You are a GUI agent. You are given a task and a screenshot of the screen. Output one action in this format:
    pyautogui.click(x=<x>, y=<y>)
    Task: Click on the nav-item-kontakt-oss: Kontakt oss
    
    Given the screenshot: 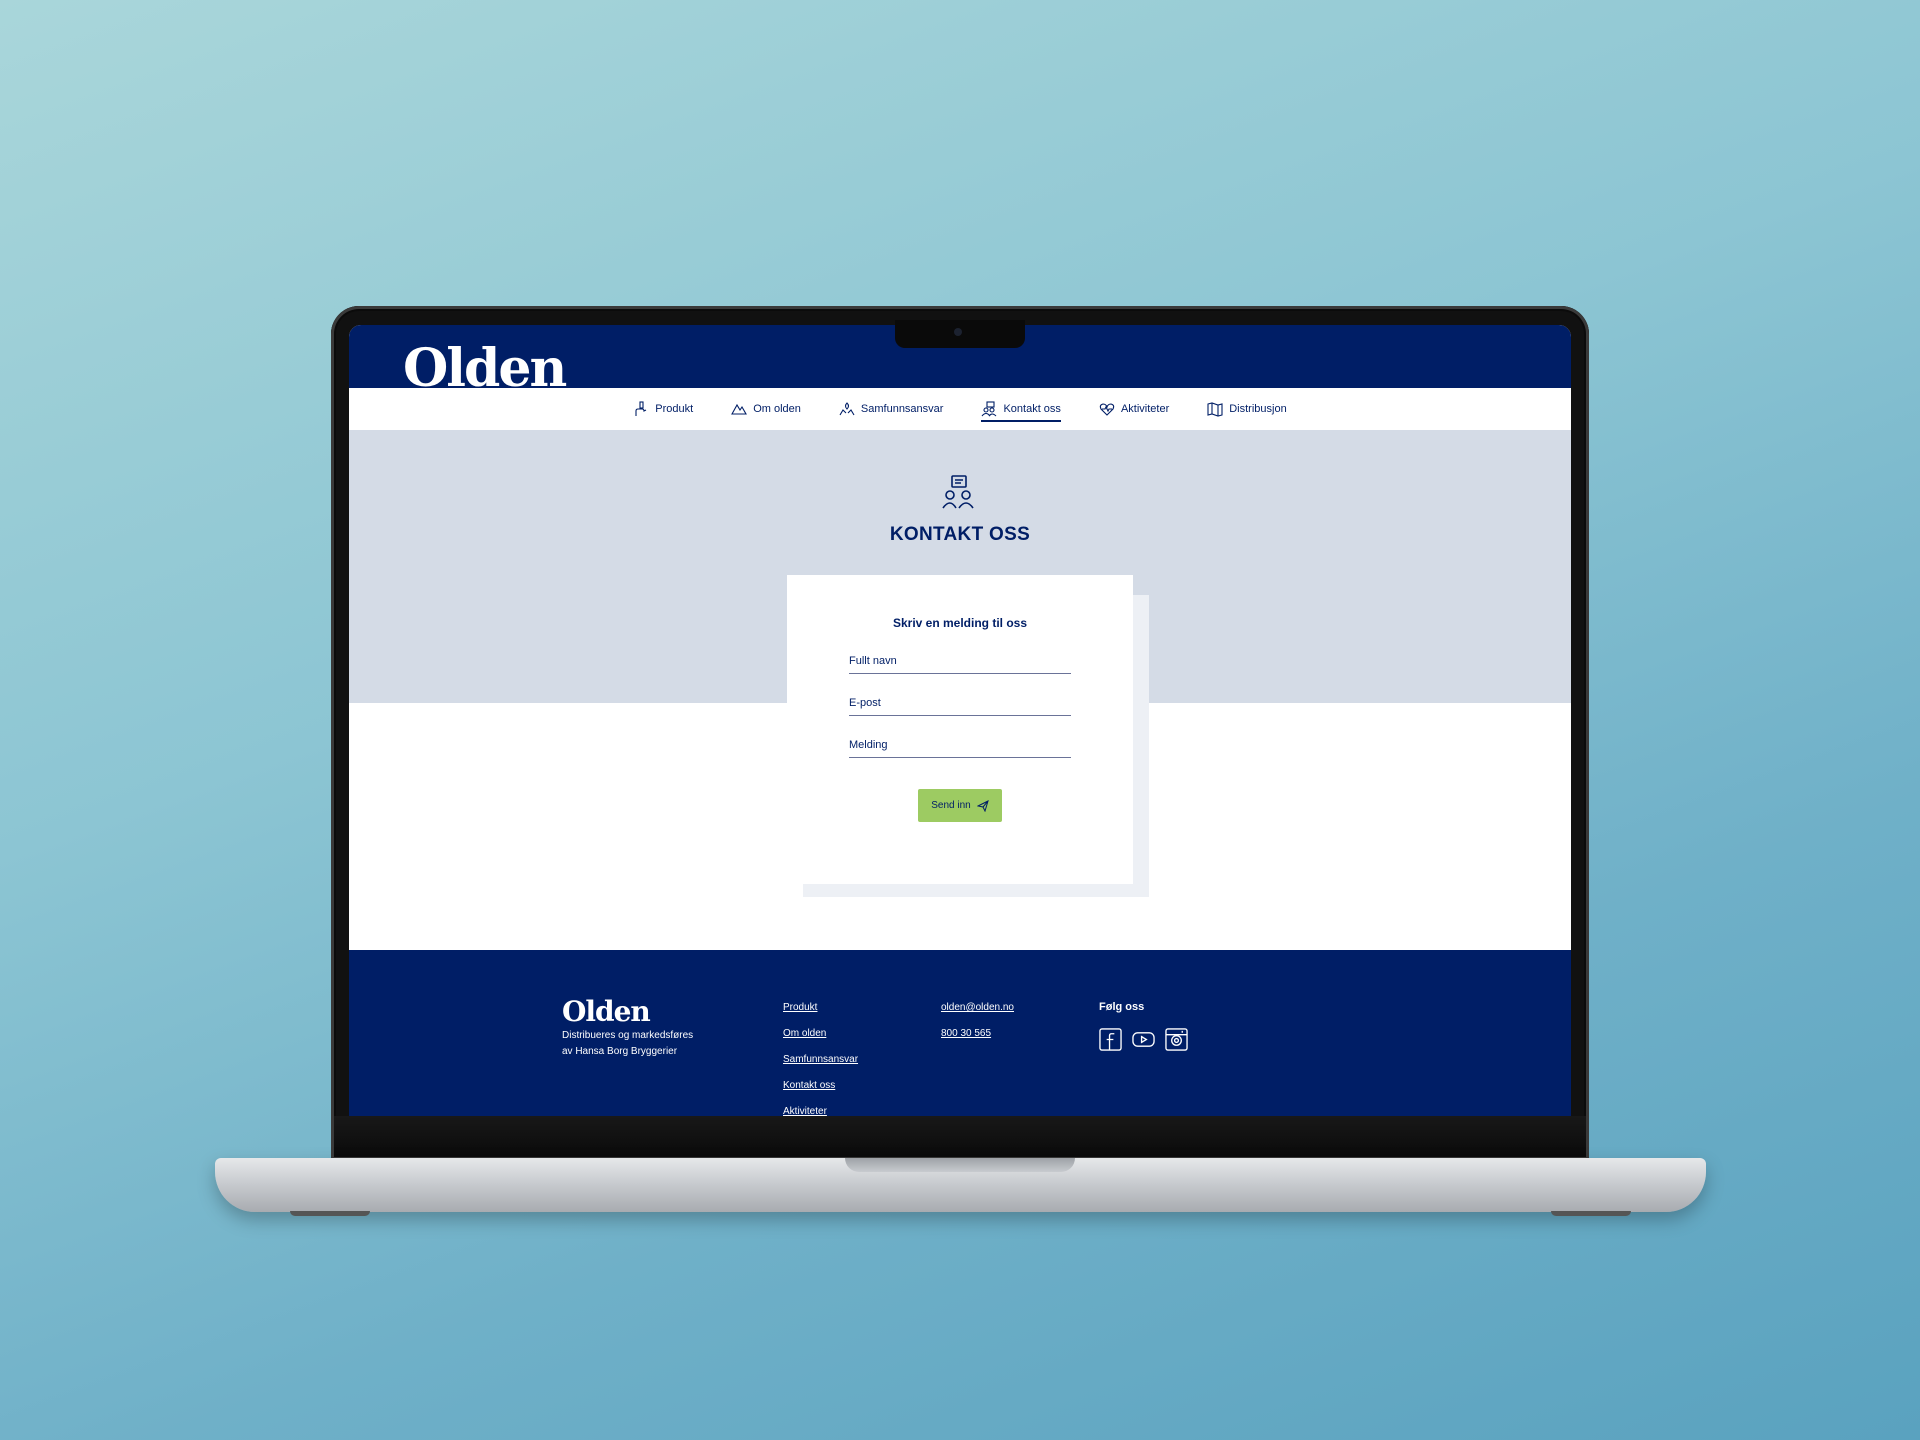 What is the action you would take?
    pyautogui.click(x=1021, y=409)
    